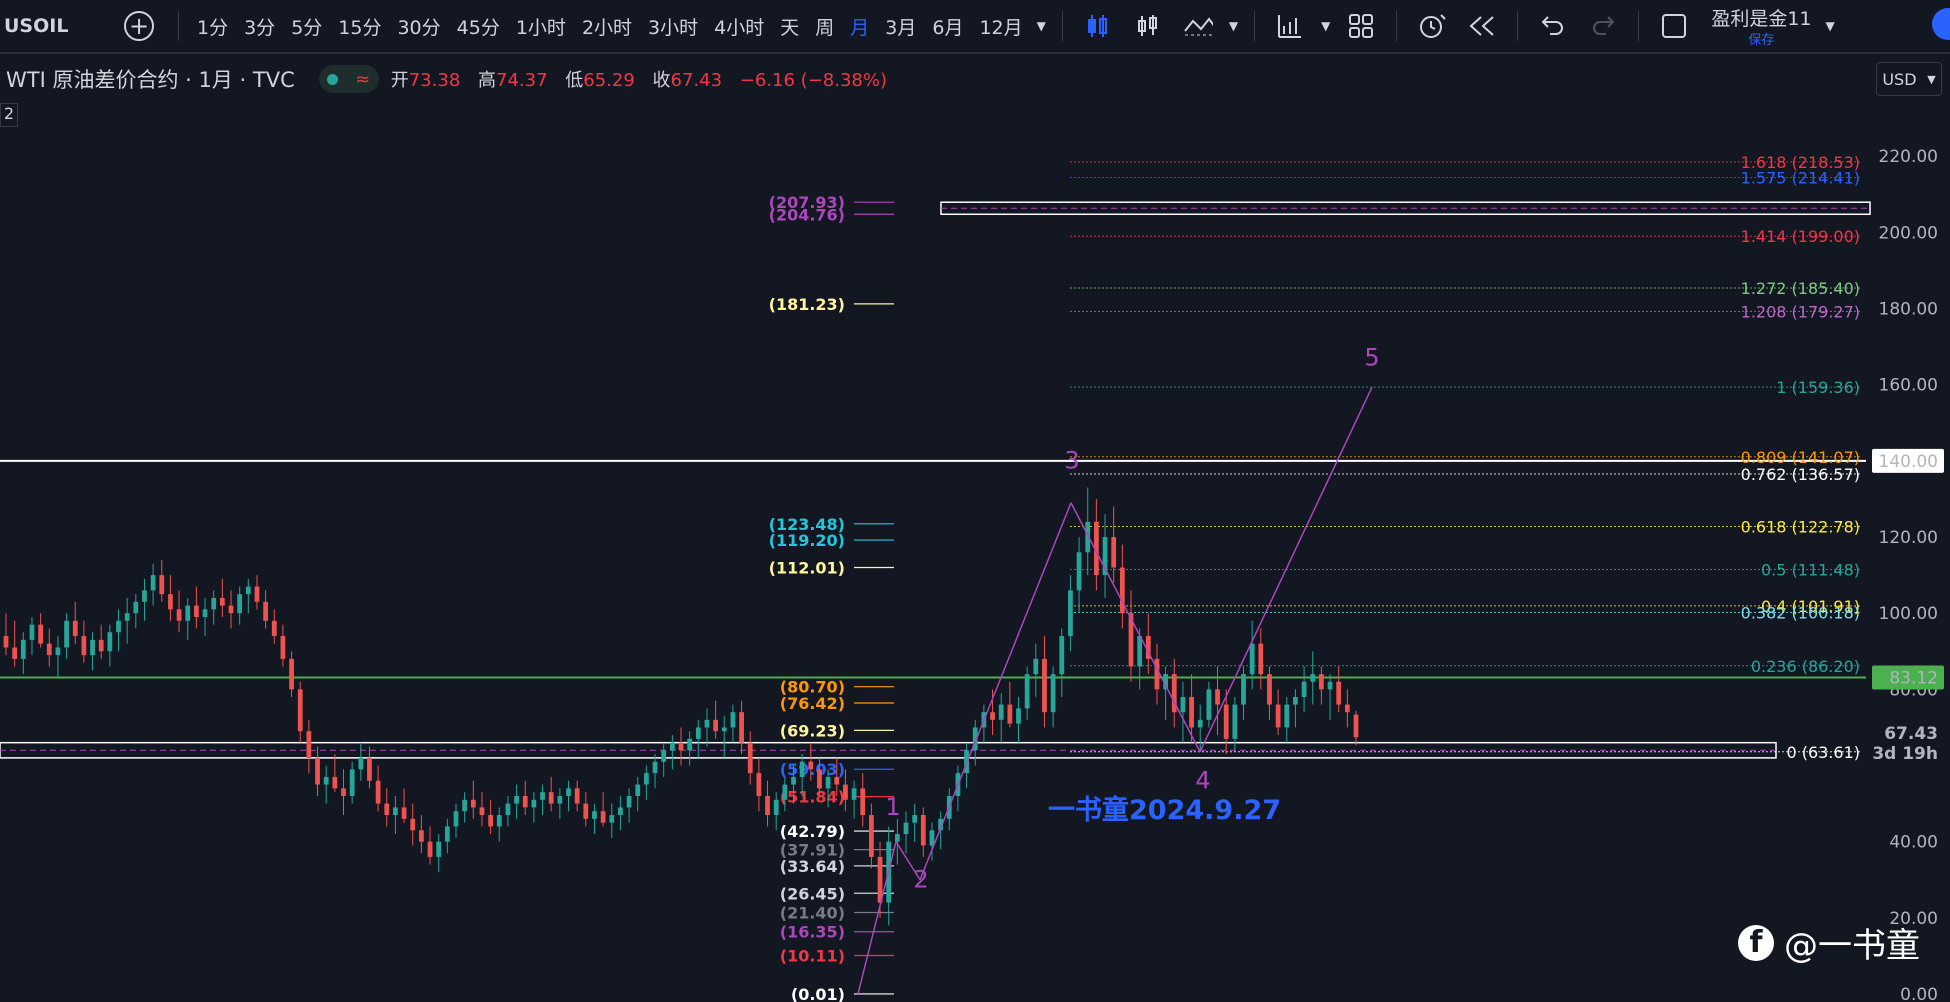 The image size is (1950, 1002). I want to click on level-label-8: (69.23), so click(812, 730).